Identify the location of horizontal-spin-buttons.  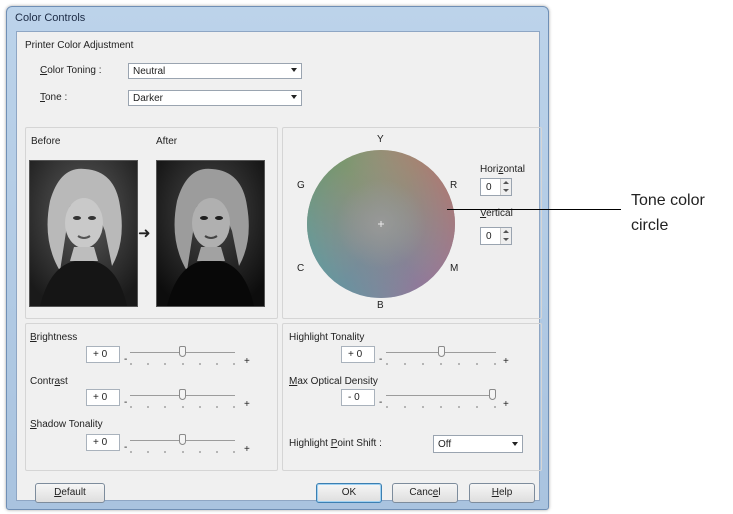
(505, 187).